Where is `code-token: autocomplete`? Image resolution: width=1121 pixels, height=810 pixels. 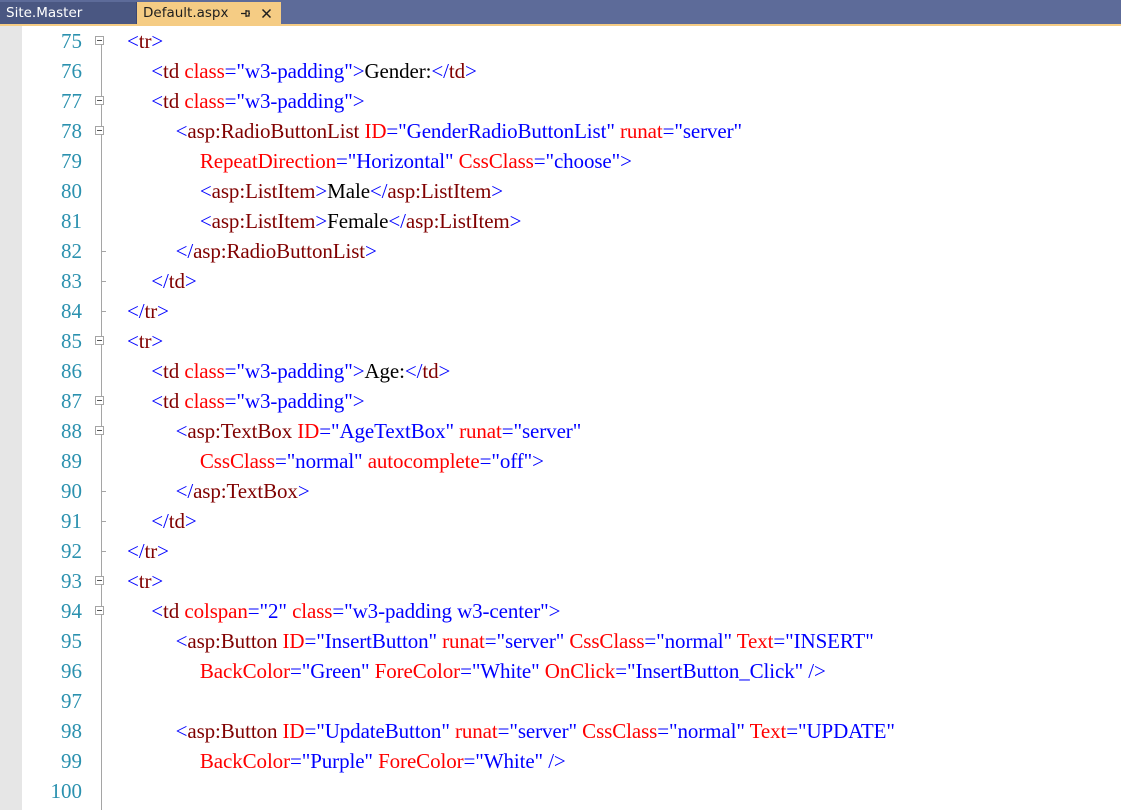
code-token: autocomplete is located at coordinates (423, 461).